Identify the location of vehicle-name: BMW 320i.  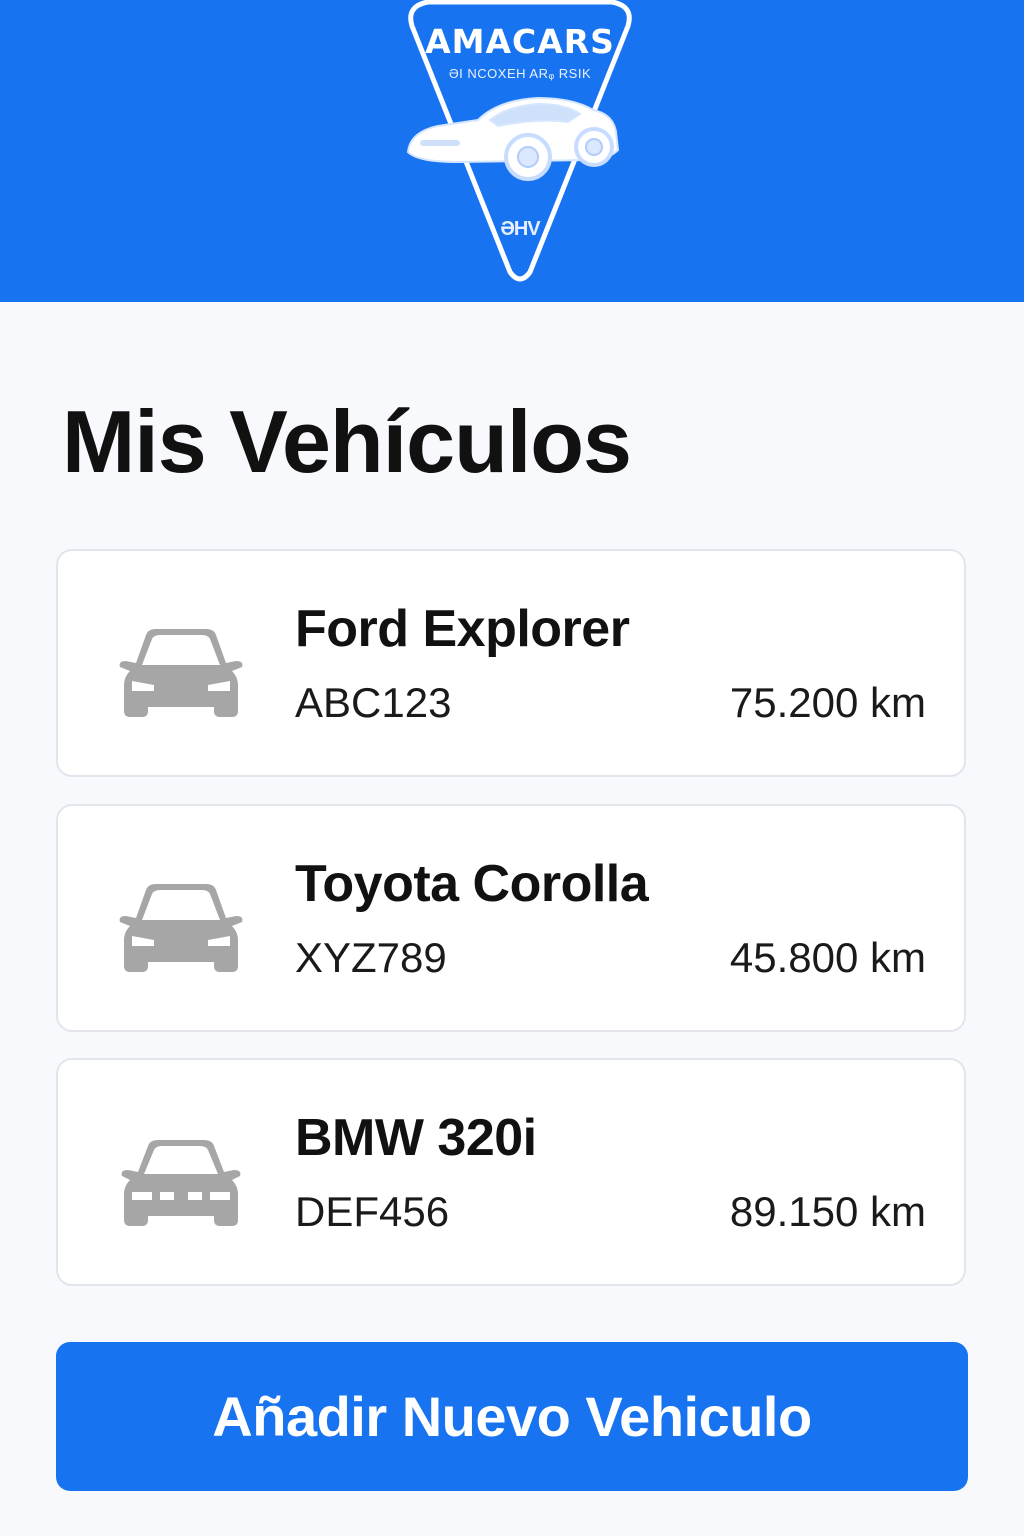
(416, 1138).